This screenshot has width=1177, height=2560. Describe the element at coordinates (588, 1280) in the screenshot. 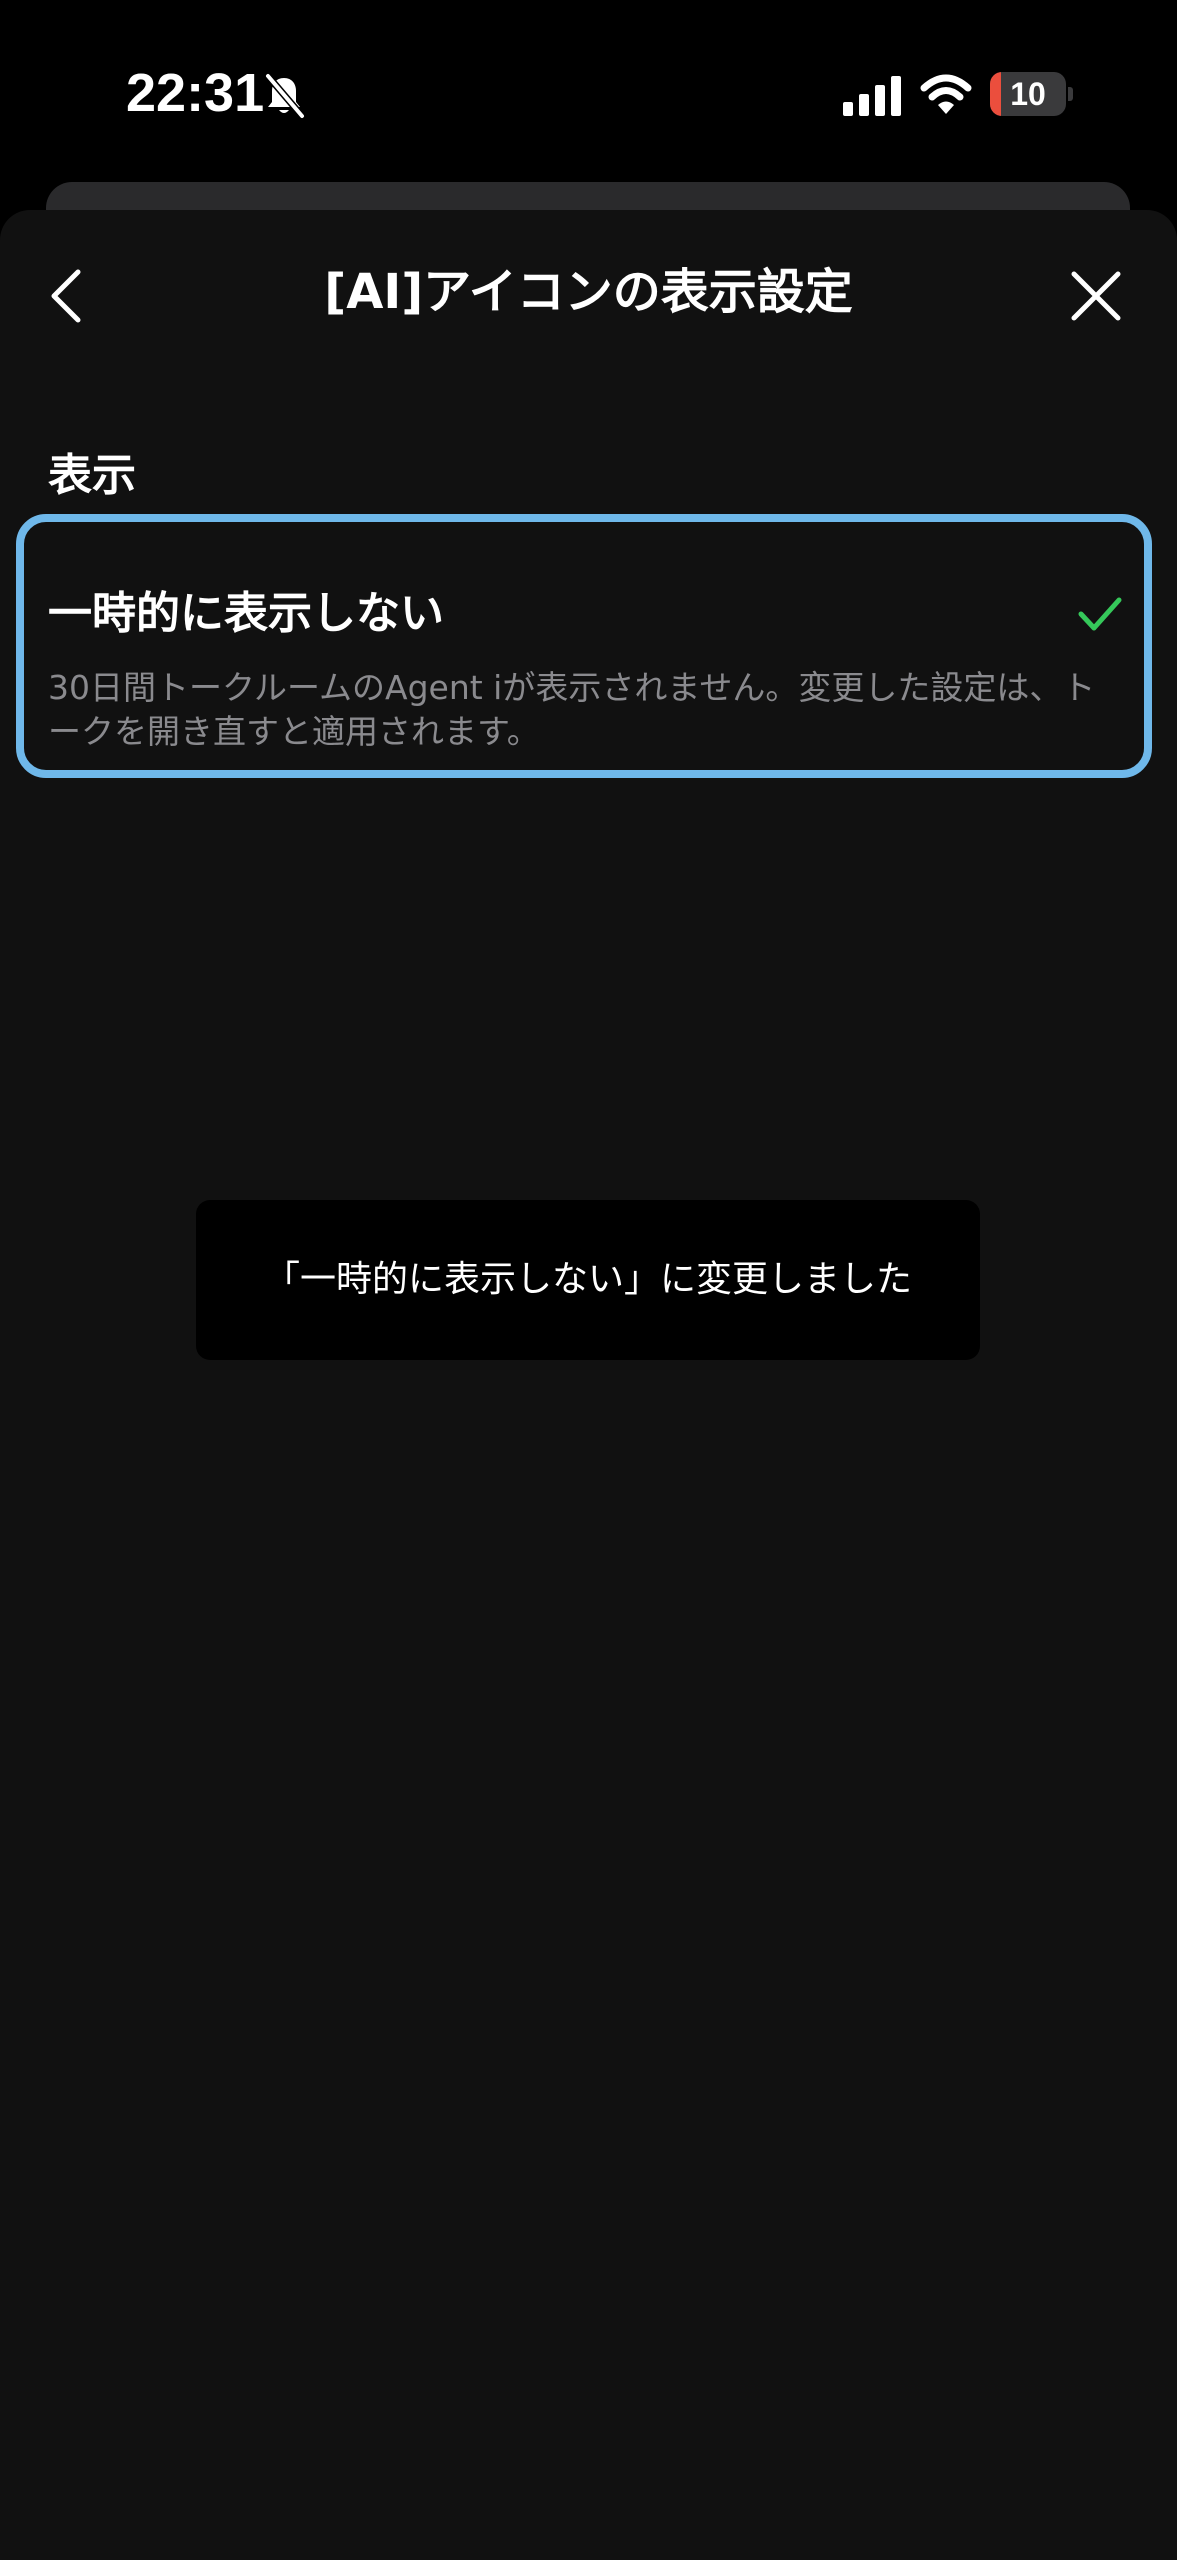

I see `toast-message: 「一時的に表示しない」に変更しました` at that location.